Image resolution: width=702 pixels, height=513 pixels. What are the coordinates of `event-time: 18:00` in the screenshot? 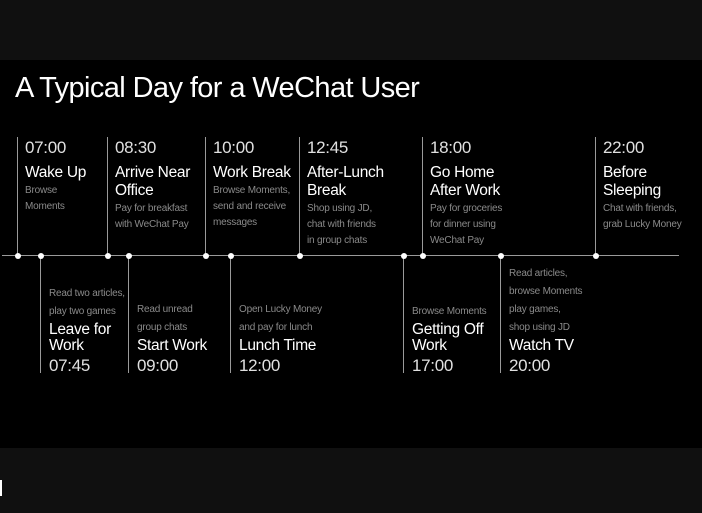 It's located at (451, 147).